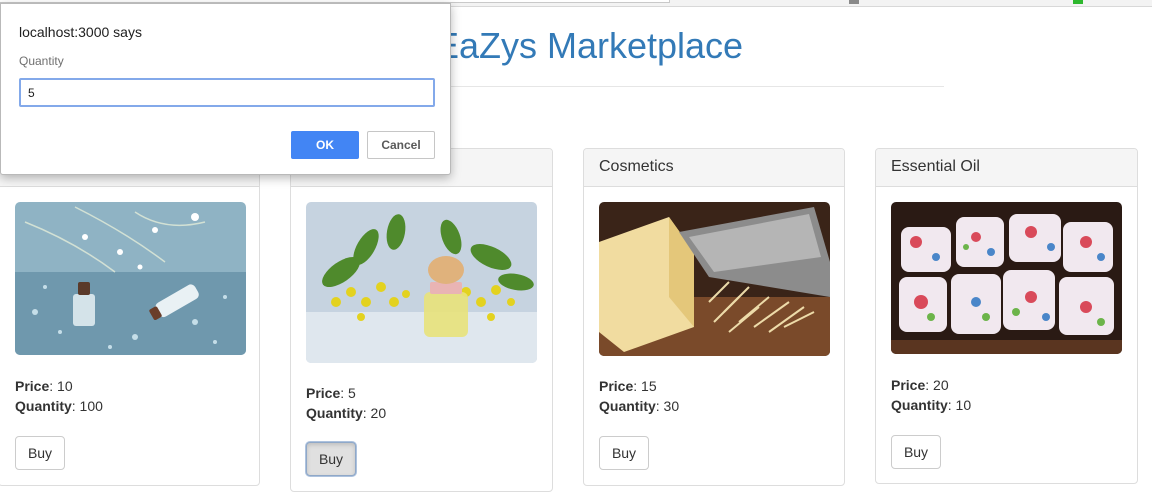 This screenshot has height=494, width=1152. Describe the element at coordinates (1078, 2) in the screenshot. I see `extension-green-icon` at that location.